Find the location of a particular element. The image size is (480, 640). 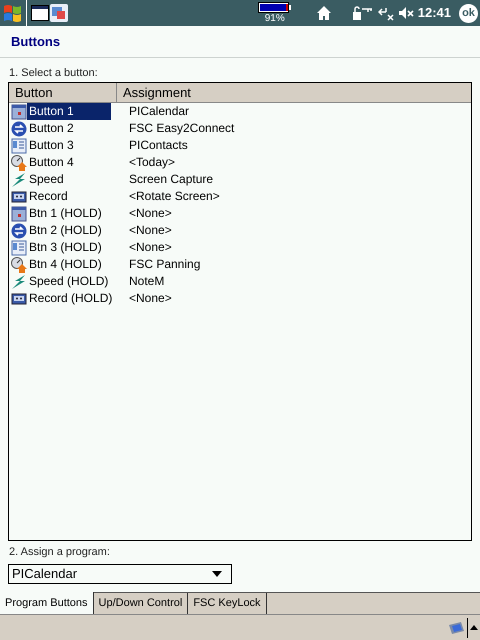

button-name: Speed is located at coordinates (46, 179).